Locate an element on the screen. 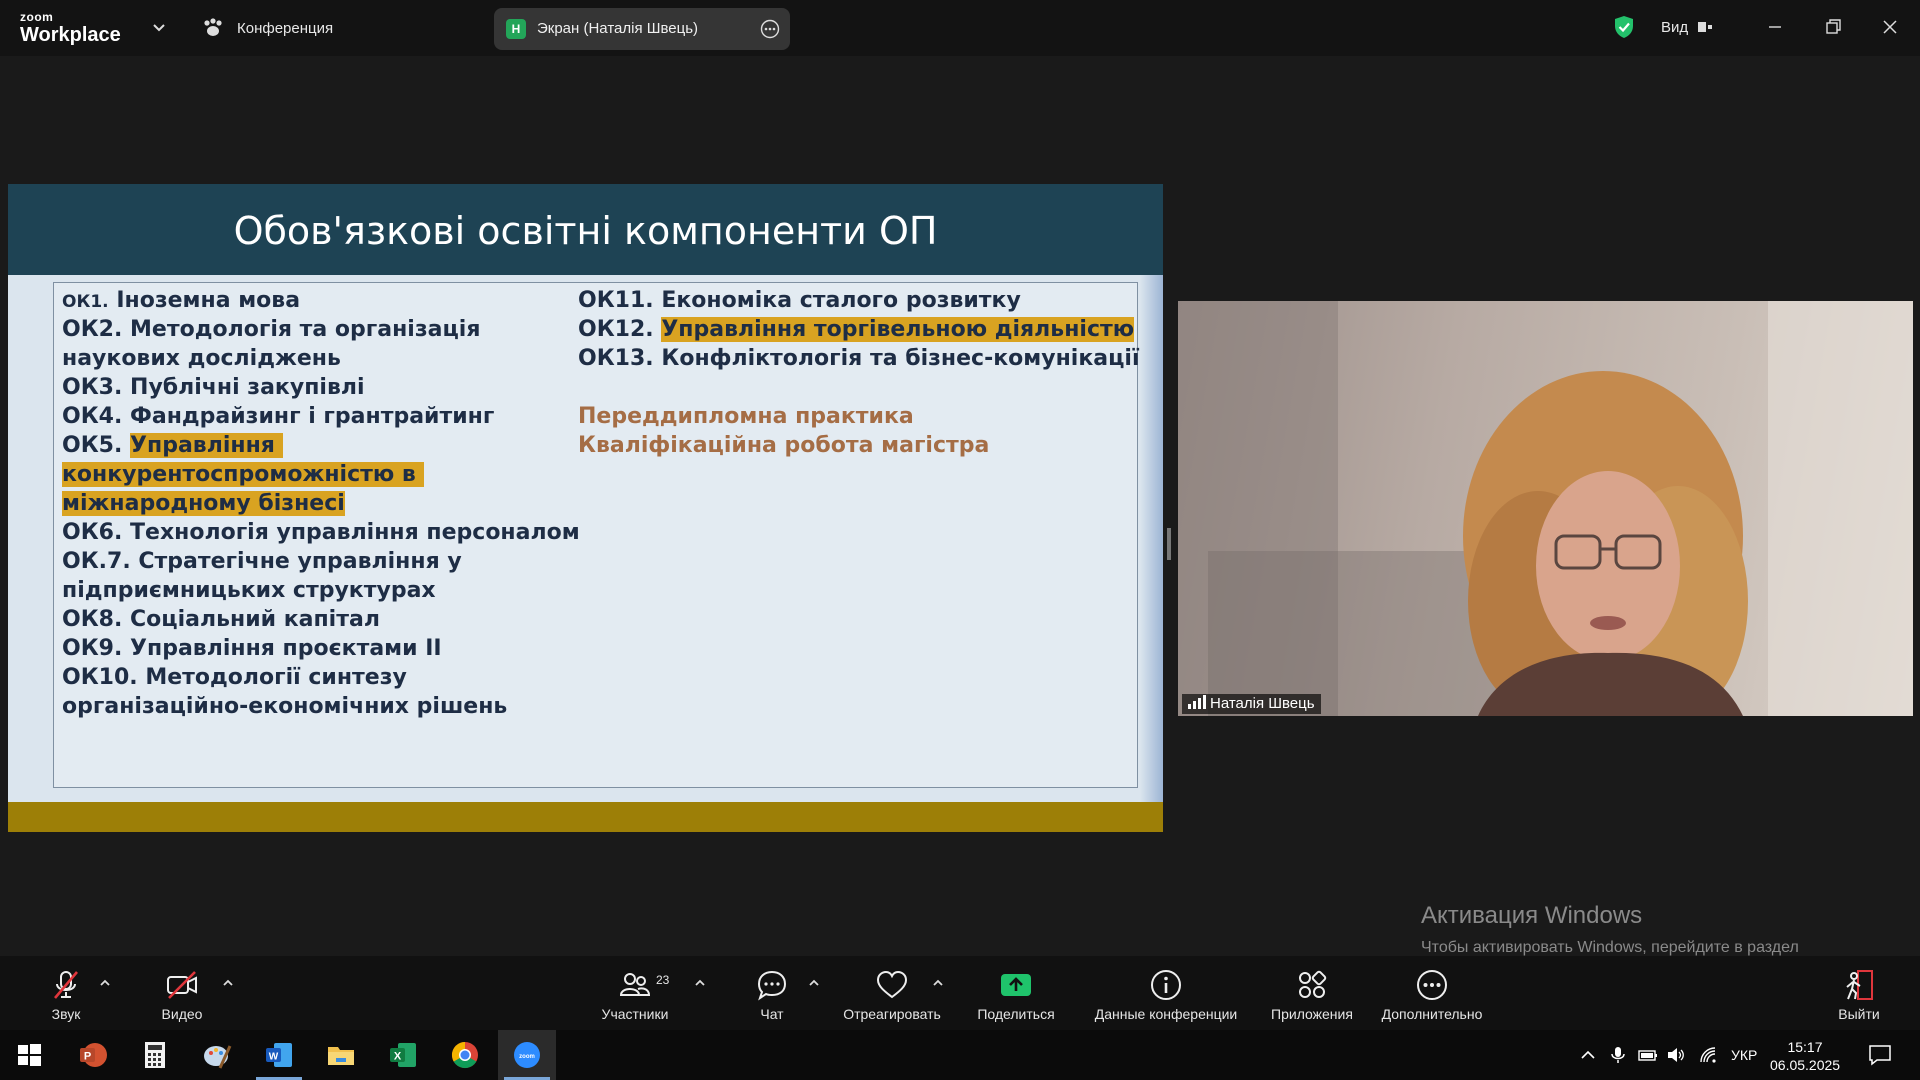  thesis-item: Кваліфікаційна робота магістра is located at coordinates (784, 445).